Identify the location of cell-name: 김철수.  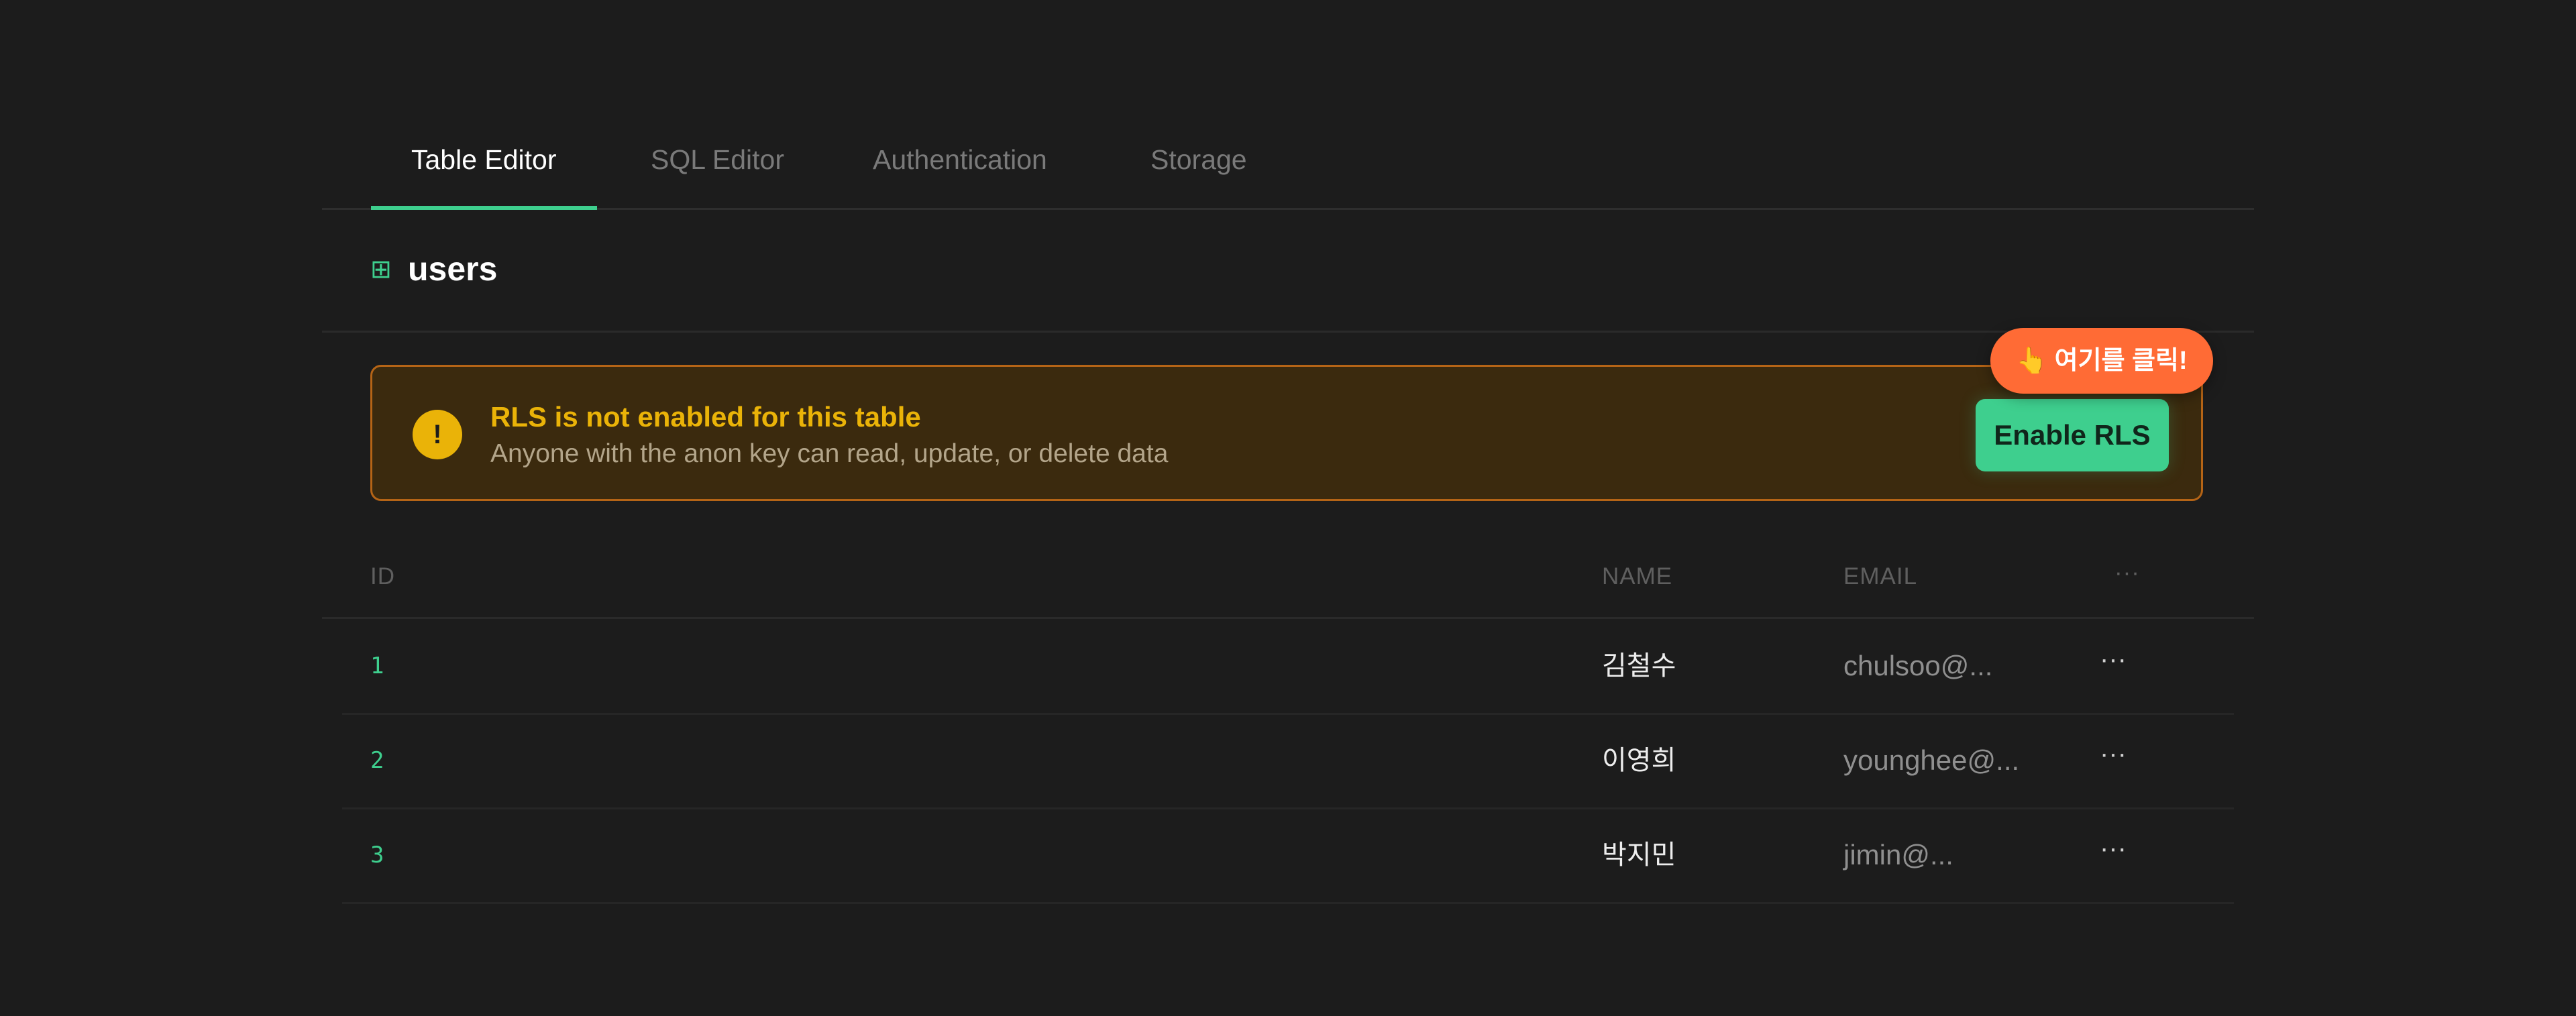
(1639, 666).